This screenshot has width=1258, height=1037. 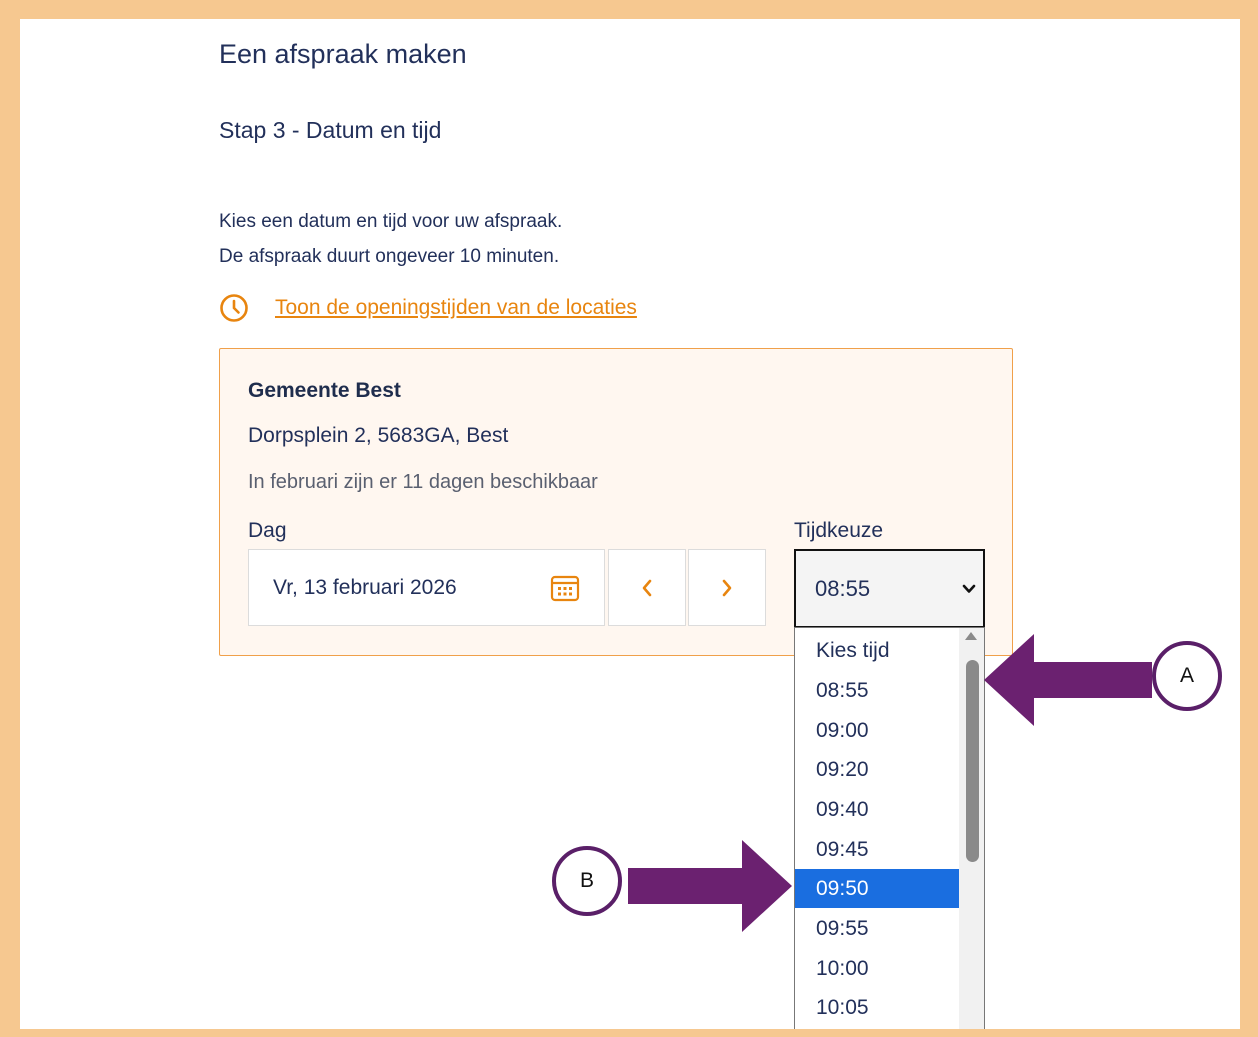 I want to click on opening-hours-link-text: Toon de openingstijden van de locaties, so click(x=456, y=308).